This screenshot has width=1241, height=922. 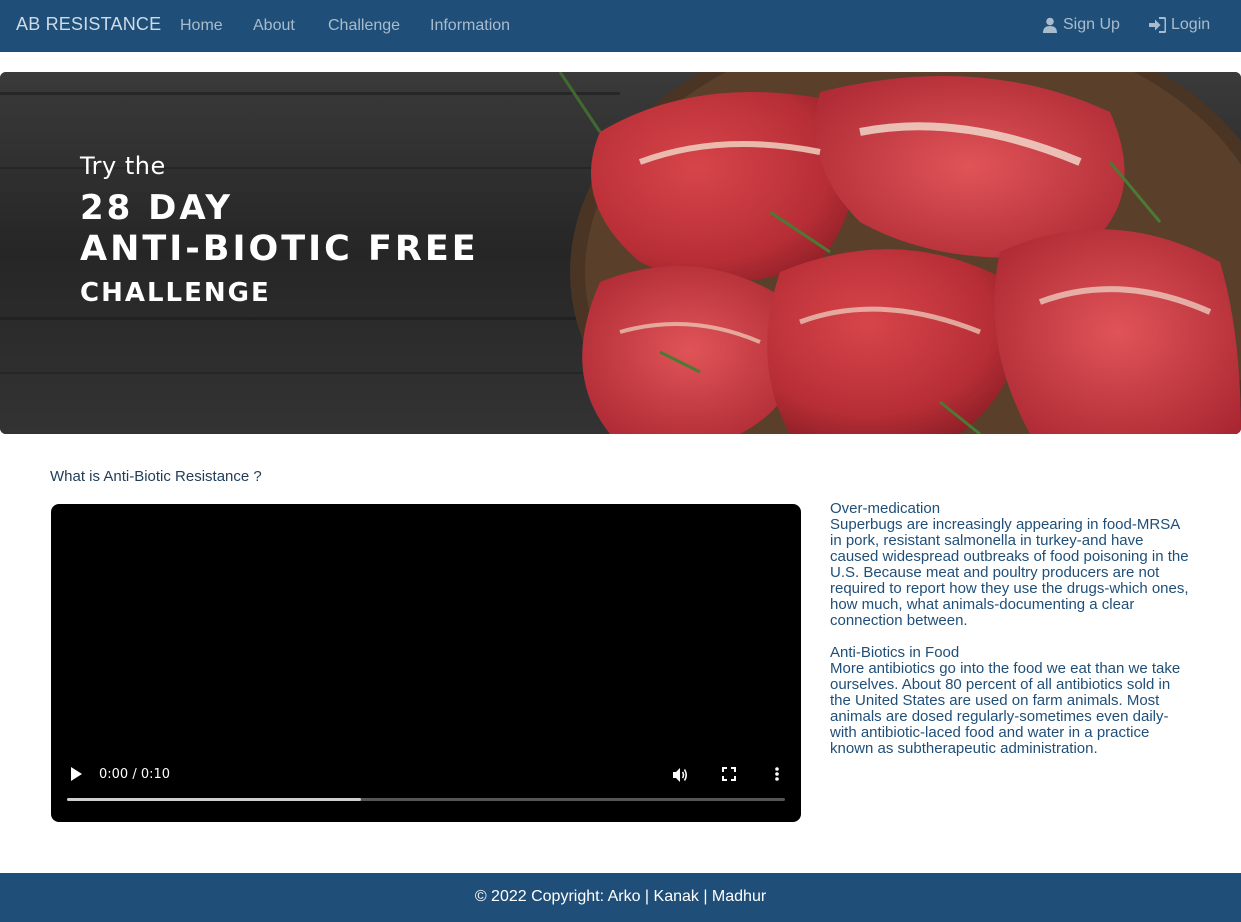 I want to click on signup-label: Sign Up, so click(x=1091, y=24).